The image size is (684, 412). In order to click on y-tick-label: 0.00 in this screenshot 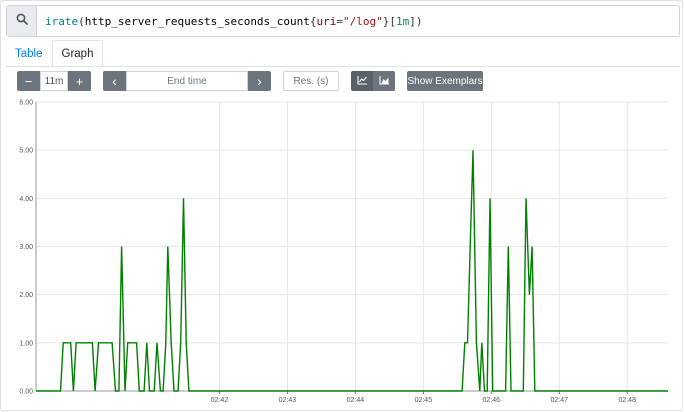, I will do `click(26, 392)`.